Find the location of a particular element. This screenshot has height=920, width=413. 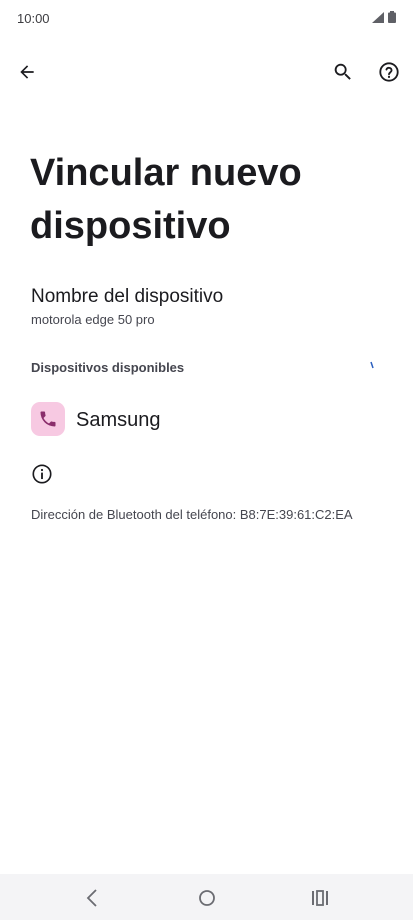

device-item-samsung: Samsung is located at coordinates (206, 421).